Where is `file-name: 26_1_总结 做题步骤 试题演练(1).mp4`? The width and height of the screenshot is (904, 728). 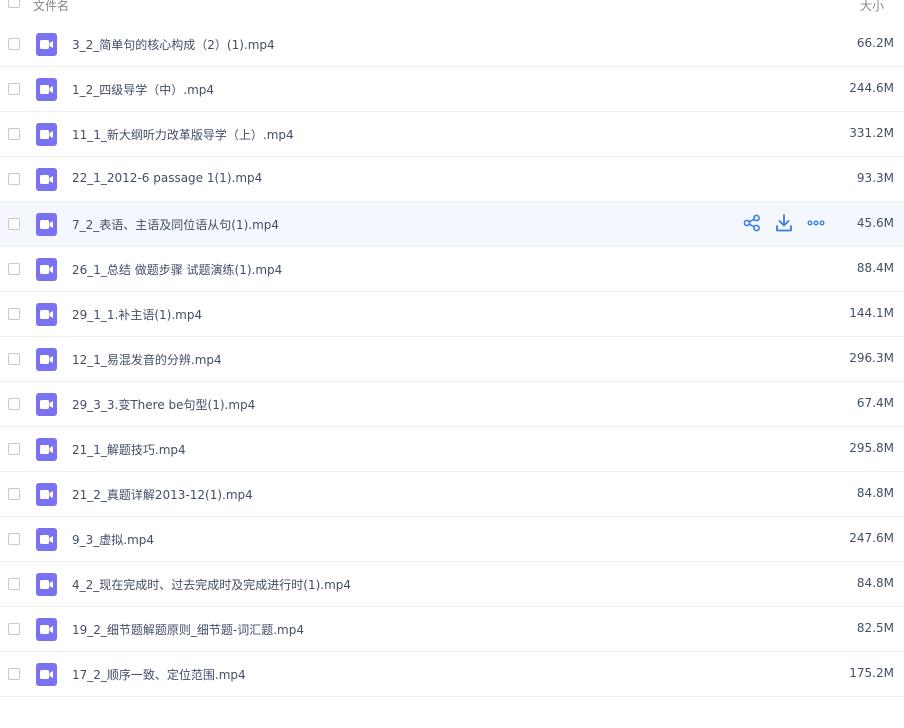
file-name: 26_1_总结 做题步骤 试题演练(1).mp4 is located at coordinates (177, 269).